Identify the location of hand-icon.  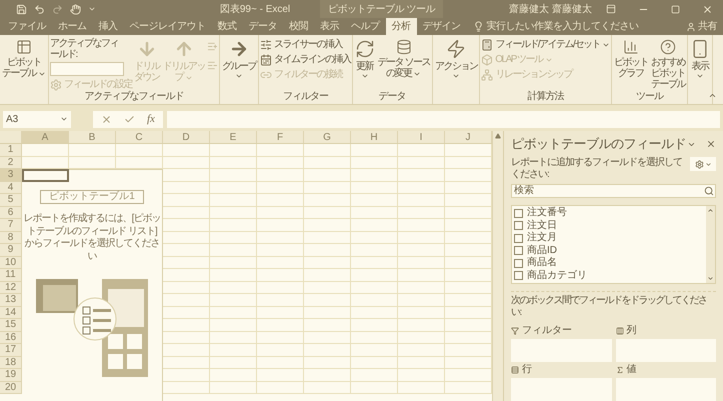
(75, 9).